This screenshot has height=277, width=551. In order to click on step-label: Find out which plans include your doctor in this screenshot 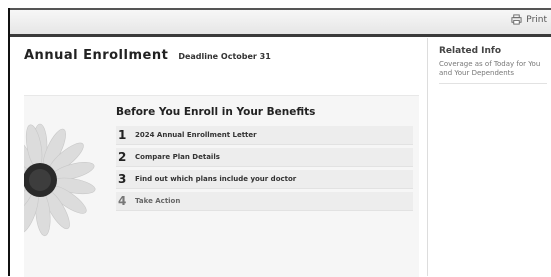, I will do `click(216, 179)`.